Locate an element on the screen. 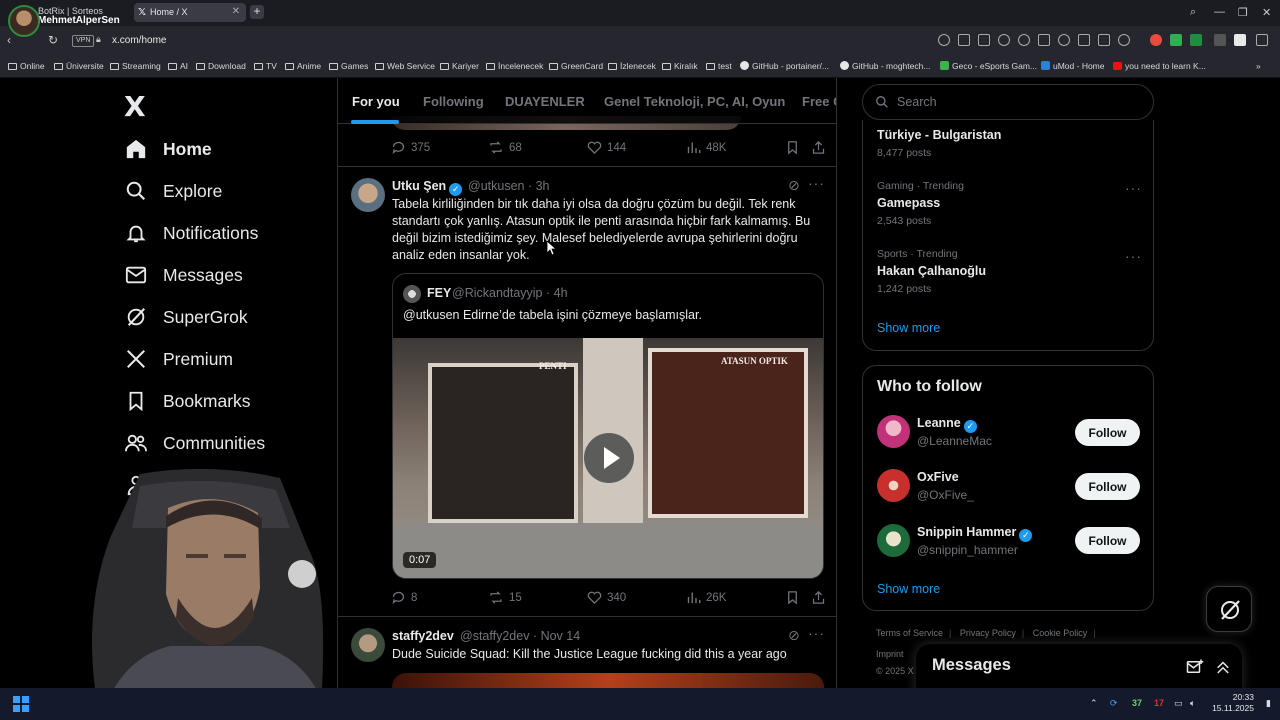  volume-icon: 🔈︎ is located at coordinates (1192, 703).